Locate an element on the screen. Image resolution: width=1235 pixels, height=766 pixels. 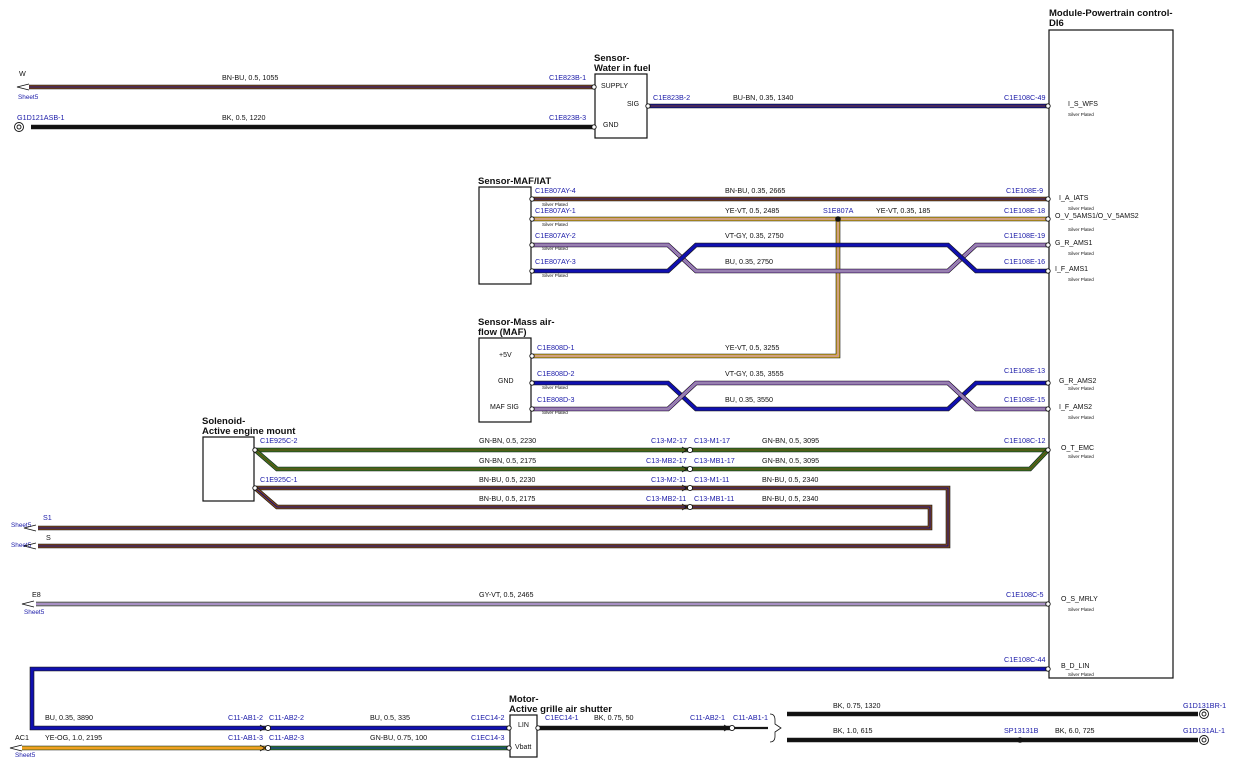
wire-sub: Silver Plated is located at coordinates (555, 224).